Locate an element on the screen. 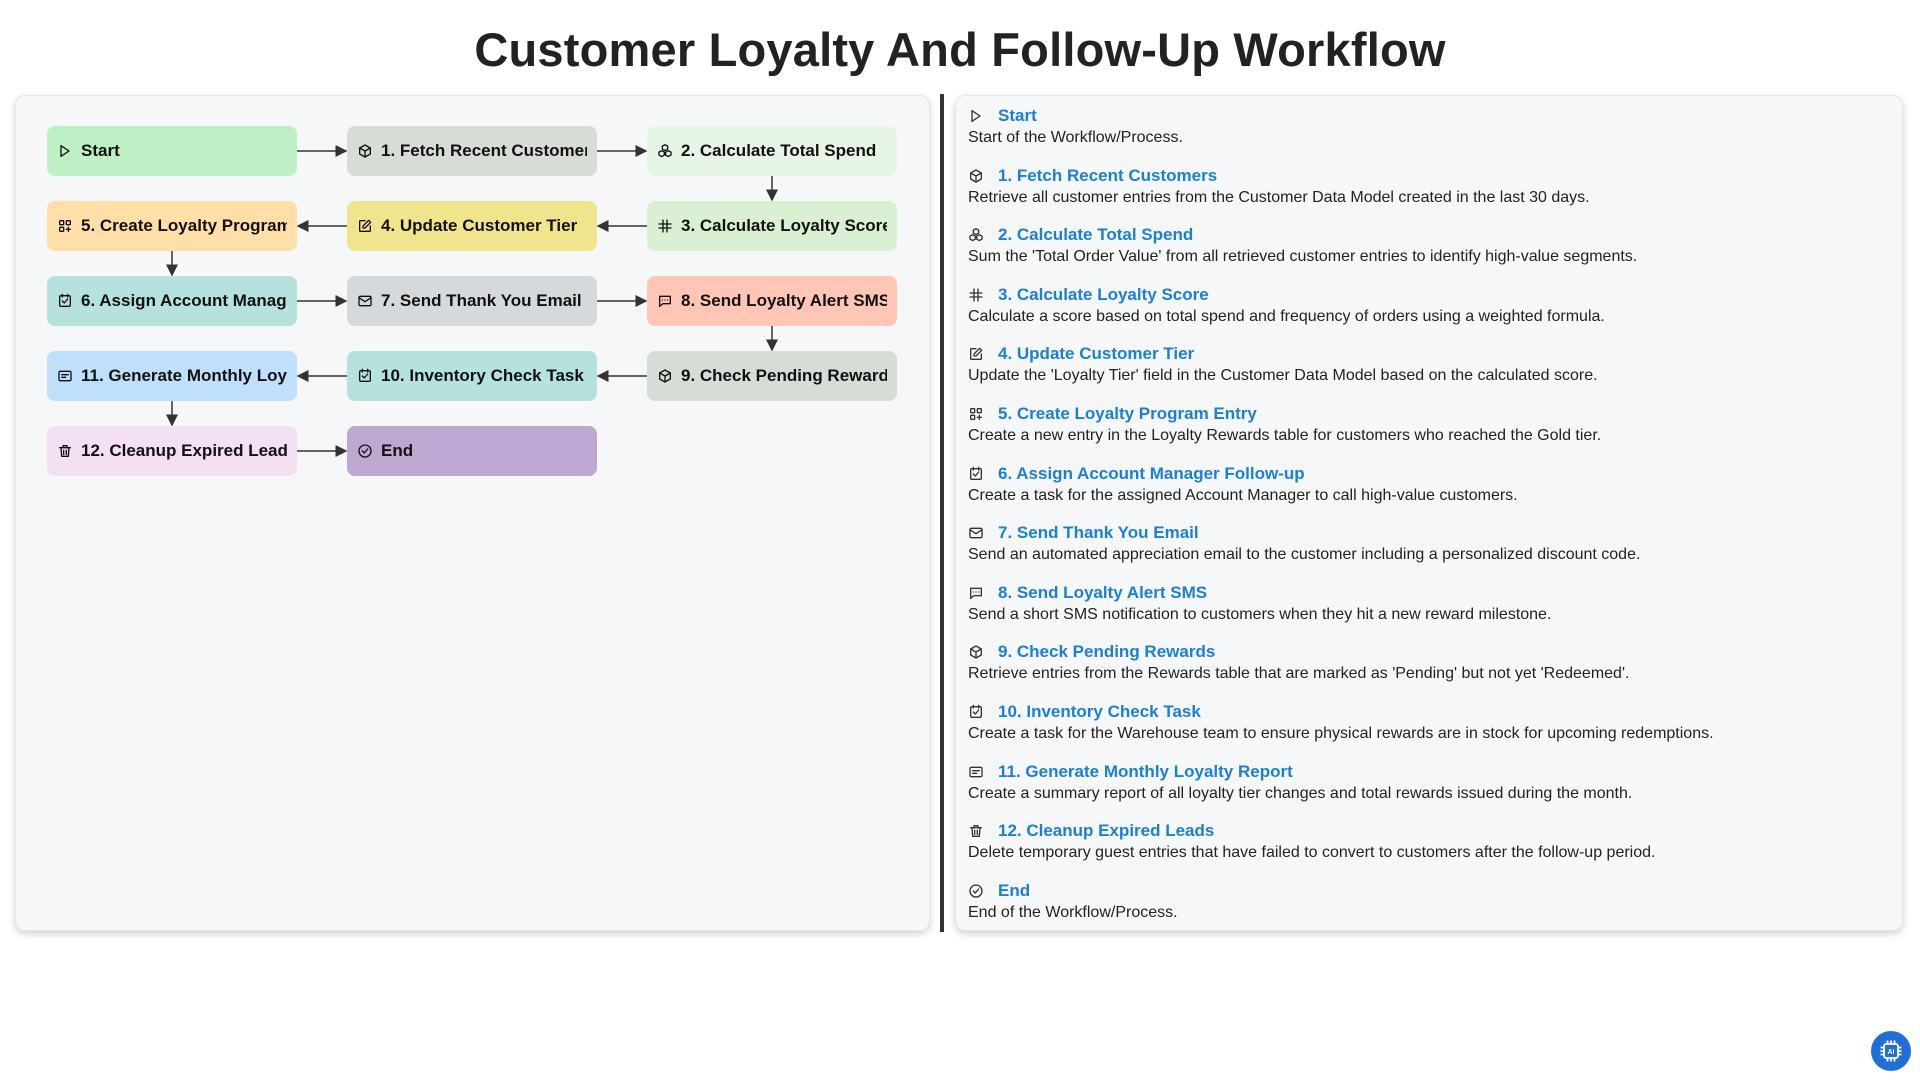 The width and height of the screenshot is (1920, 1080). step-header: 9. Check Pending Rewards is located at coordinates (1428, 652).